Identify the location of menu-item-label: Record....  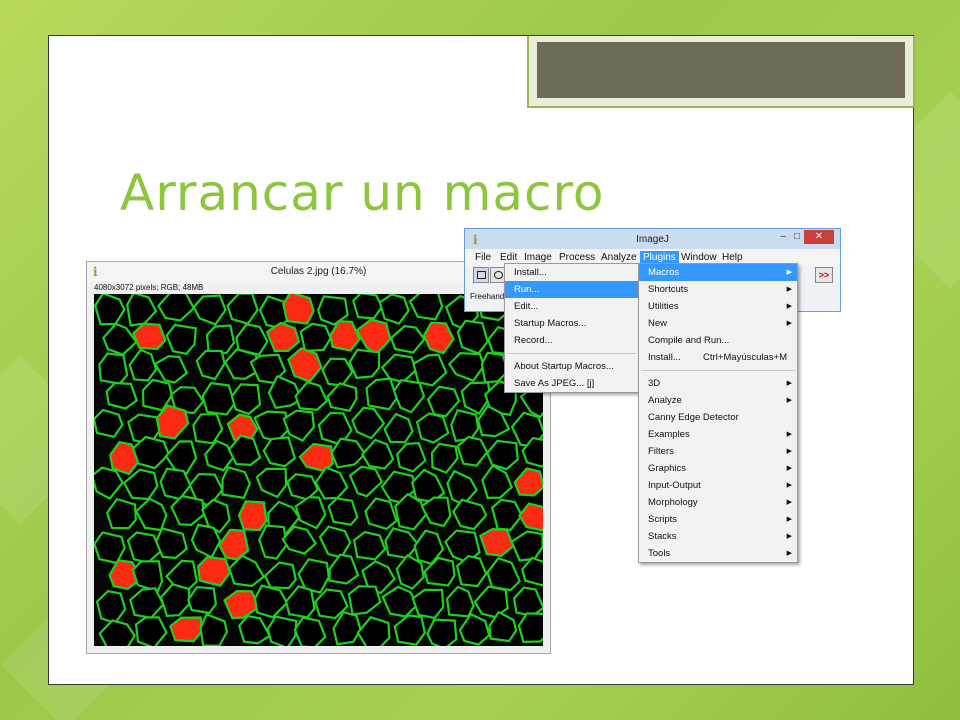
(533, 340).